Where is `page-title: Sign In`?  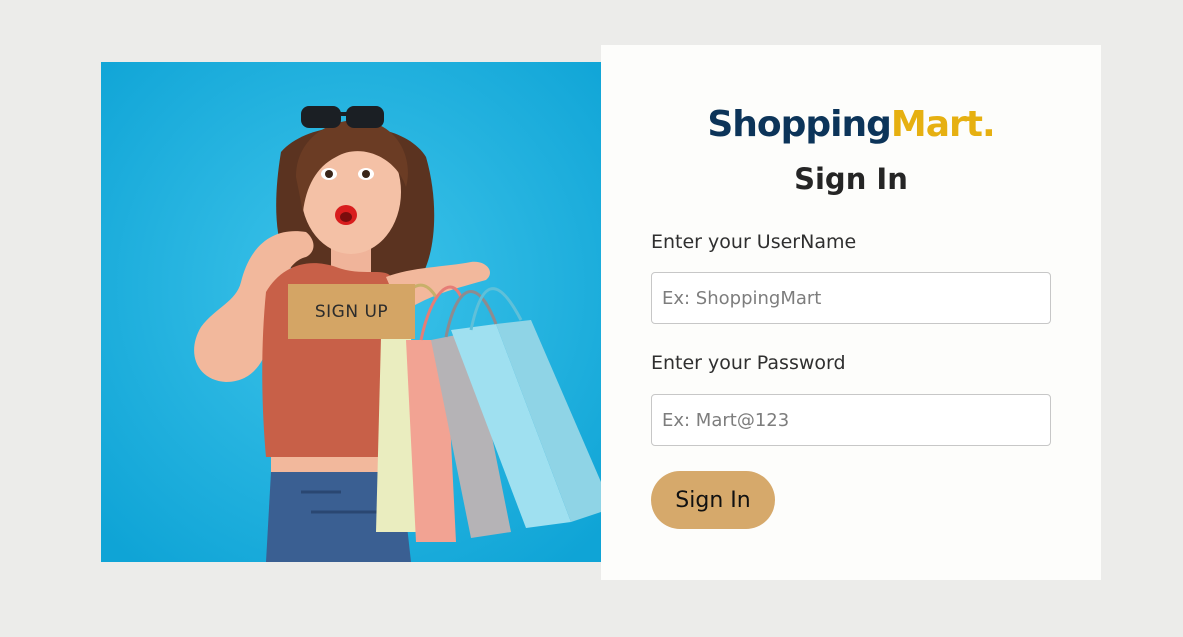 page-title: Sign In is located at coordinates (851, 179).